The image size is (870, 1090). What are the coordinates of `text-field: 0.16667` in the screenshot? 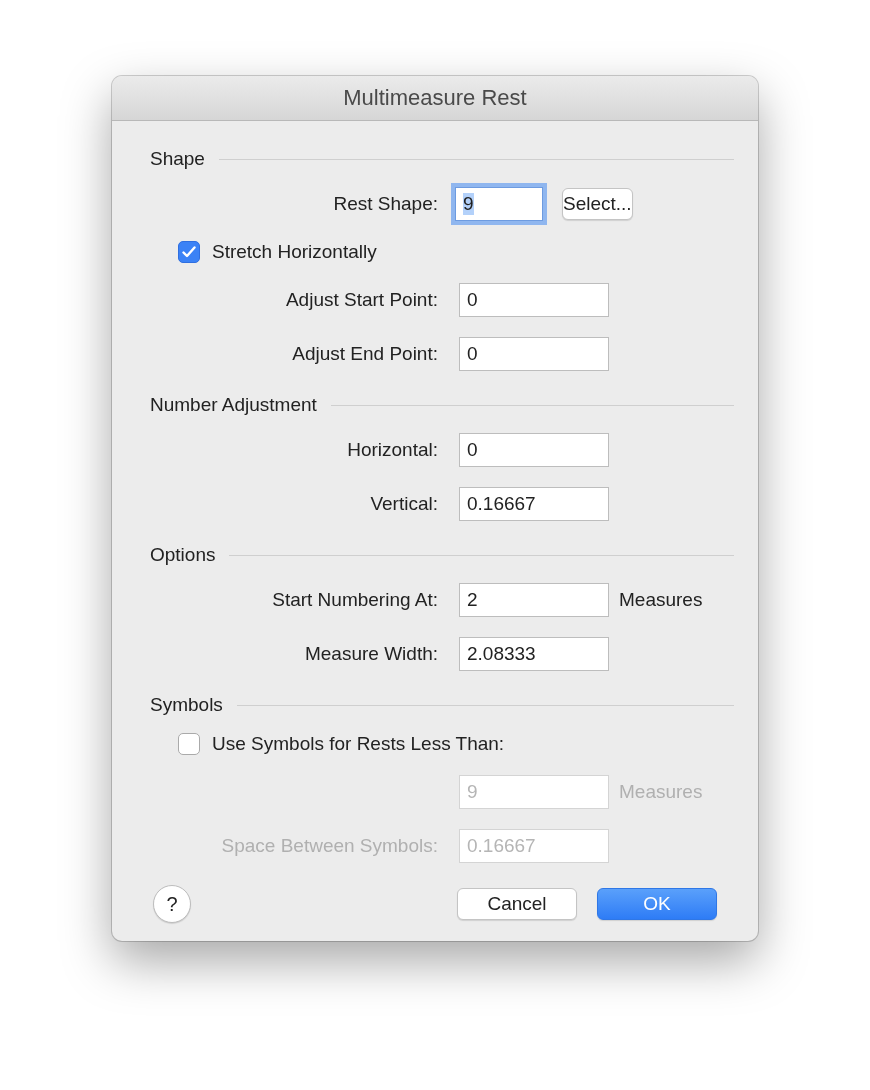 It's located at (534, 504).